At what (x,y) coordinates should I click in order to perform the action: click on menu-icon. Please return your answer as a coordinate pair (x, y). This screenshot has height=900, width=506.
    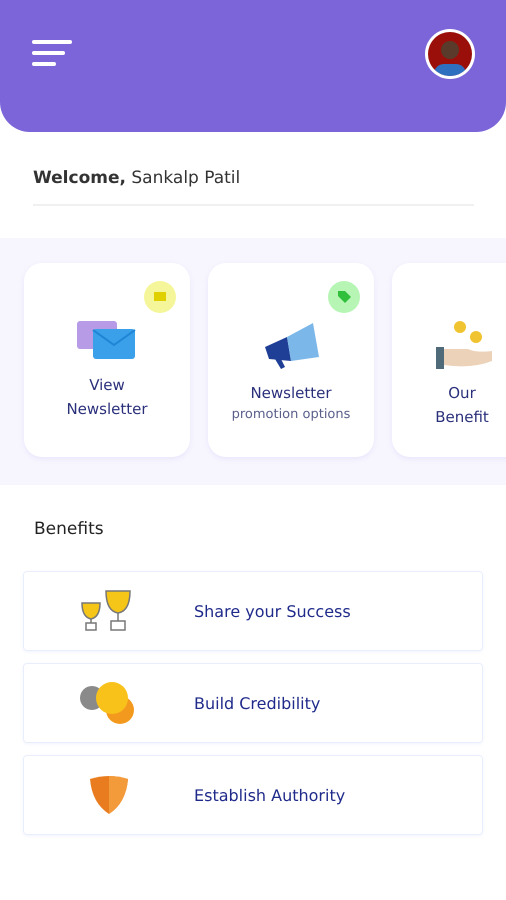
    Looking at the image, I should click on (52, 53).